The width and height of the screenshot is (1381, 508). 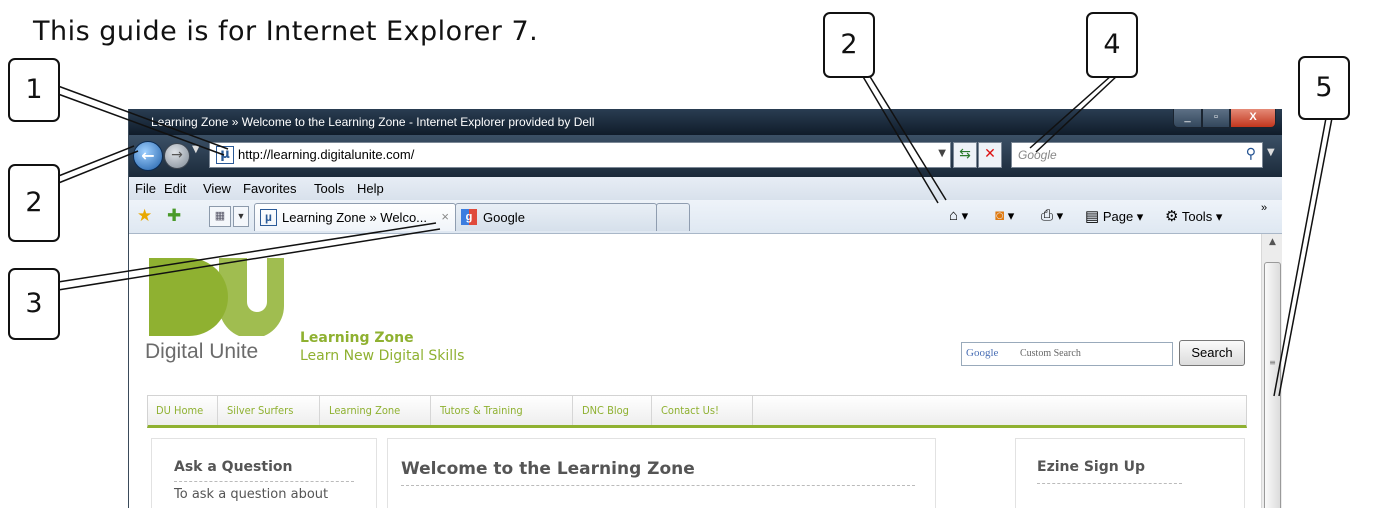 What do you see at coordinates (1324, 88) in the screenshot?
I see `callout-5: 5` at bounding box center [1324, 88].